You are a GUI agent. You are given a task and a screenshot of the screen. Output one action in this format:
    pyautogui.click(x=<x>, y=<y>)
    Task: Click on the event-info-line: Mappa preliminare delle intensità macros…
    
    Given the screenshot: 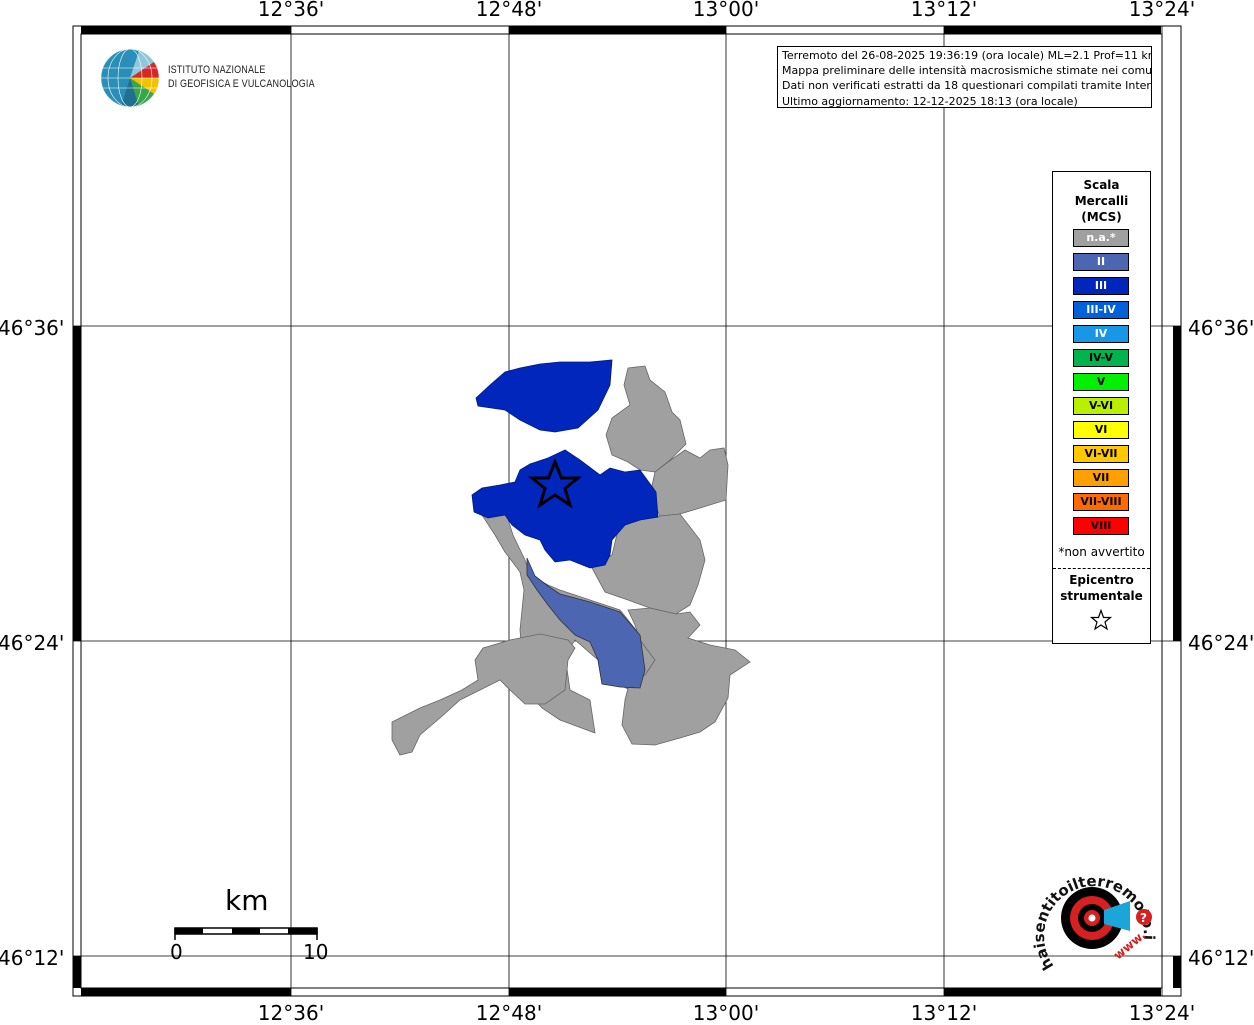 What is the action you would take?
    pyautogui.click(x=967, y=71)
    